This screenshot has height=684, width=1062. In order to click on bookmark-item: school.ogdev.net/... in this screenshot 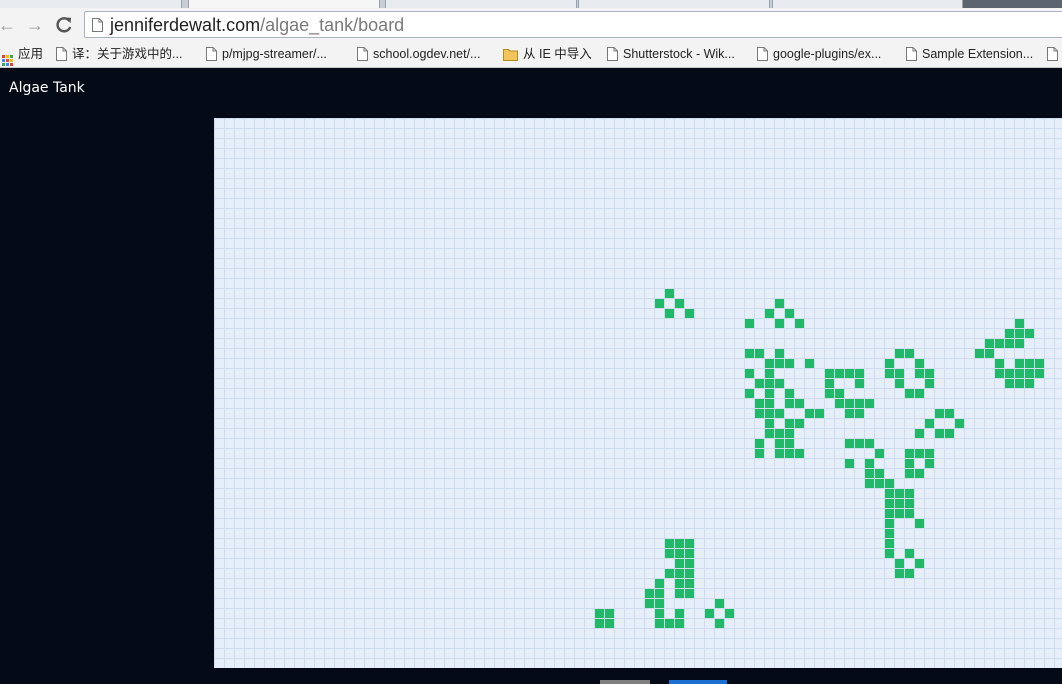, I will do `click(418, 54)`.